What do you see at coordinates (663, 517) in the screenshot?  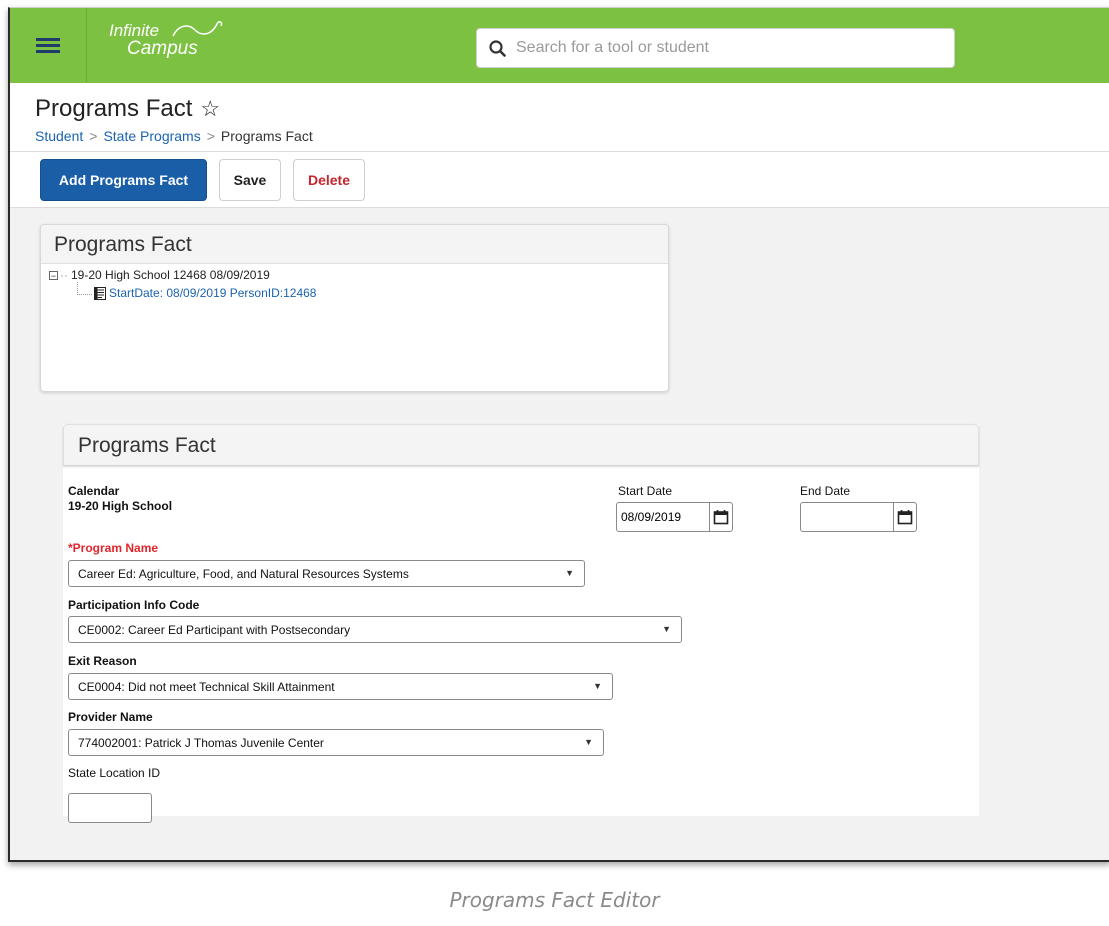 I see `start-date-input` at bounding box center [663, 517].